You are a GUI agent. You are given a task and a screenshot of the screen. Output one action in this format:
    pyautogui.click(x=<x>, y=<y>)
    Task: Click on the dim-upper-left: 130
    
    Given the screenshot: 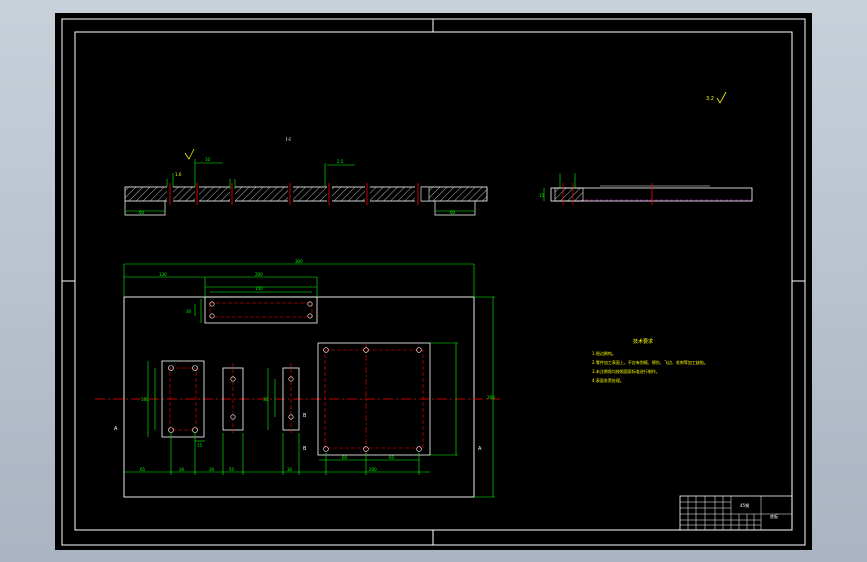 What is the action you would take?
    pyautogui.click(x=163, y=274)
    